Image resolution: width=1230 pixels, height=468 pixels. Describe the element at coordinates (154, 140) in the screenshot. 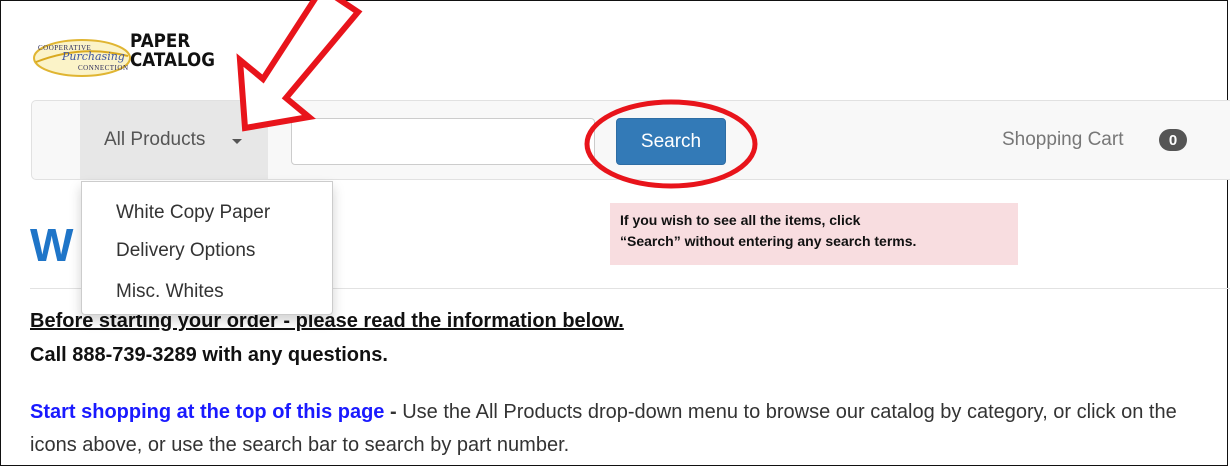

I see `all-products-label: All Products` at that location.